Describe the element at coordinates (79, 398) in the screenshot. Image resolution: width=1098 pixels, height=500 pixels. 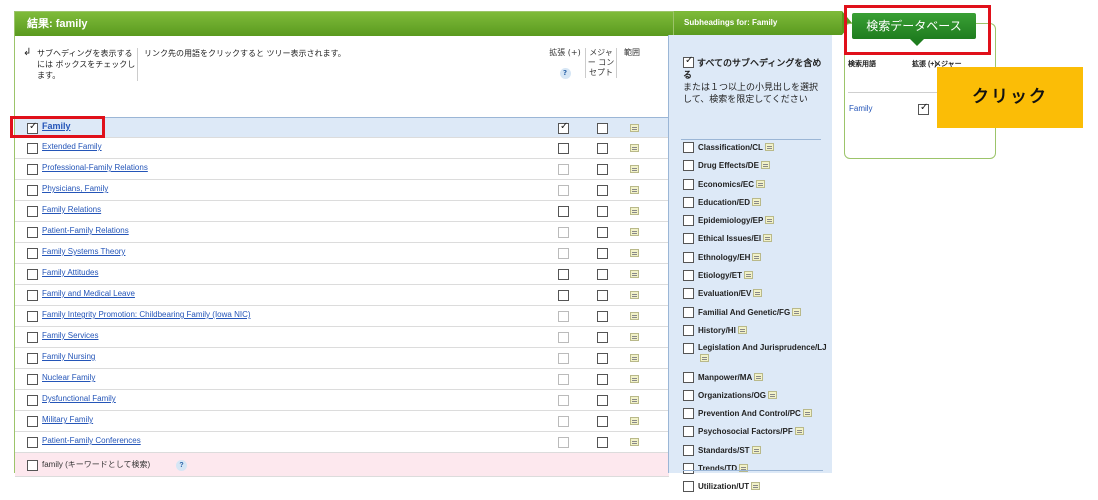
I see `term-link: Dysfunctional Family` at that location.